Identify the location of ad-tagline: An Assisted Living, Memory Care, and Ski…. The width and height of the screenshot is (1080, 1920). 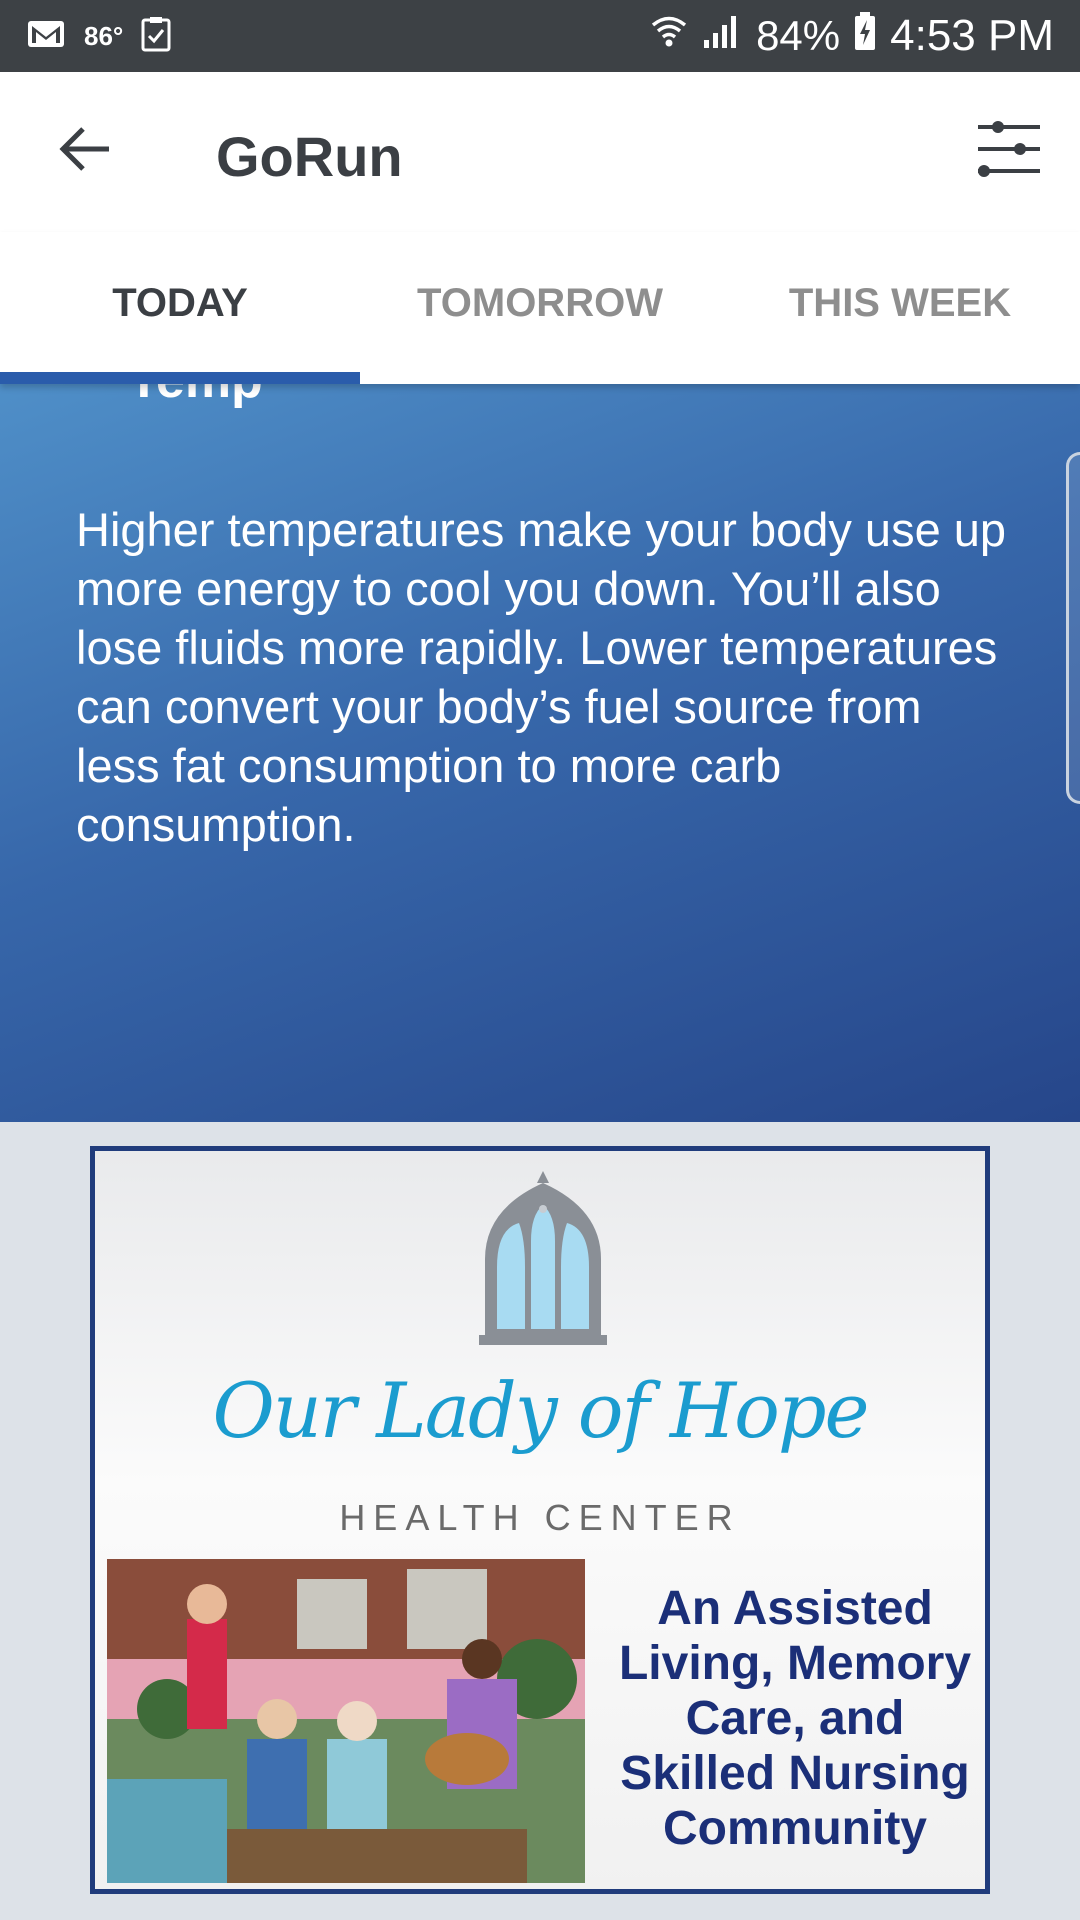
(795, 1718).